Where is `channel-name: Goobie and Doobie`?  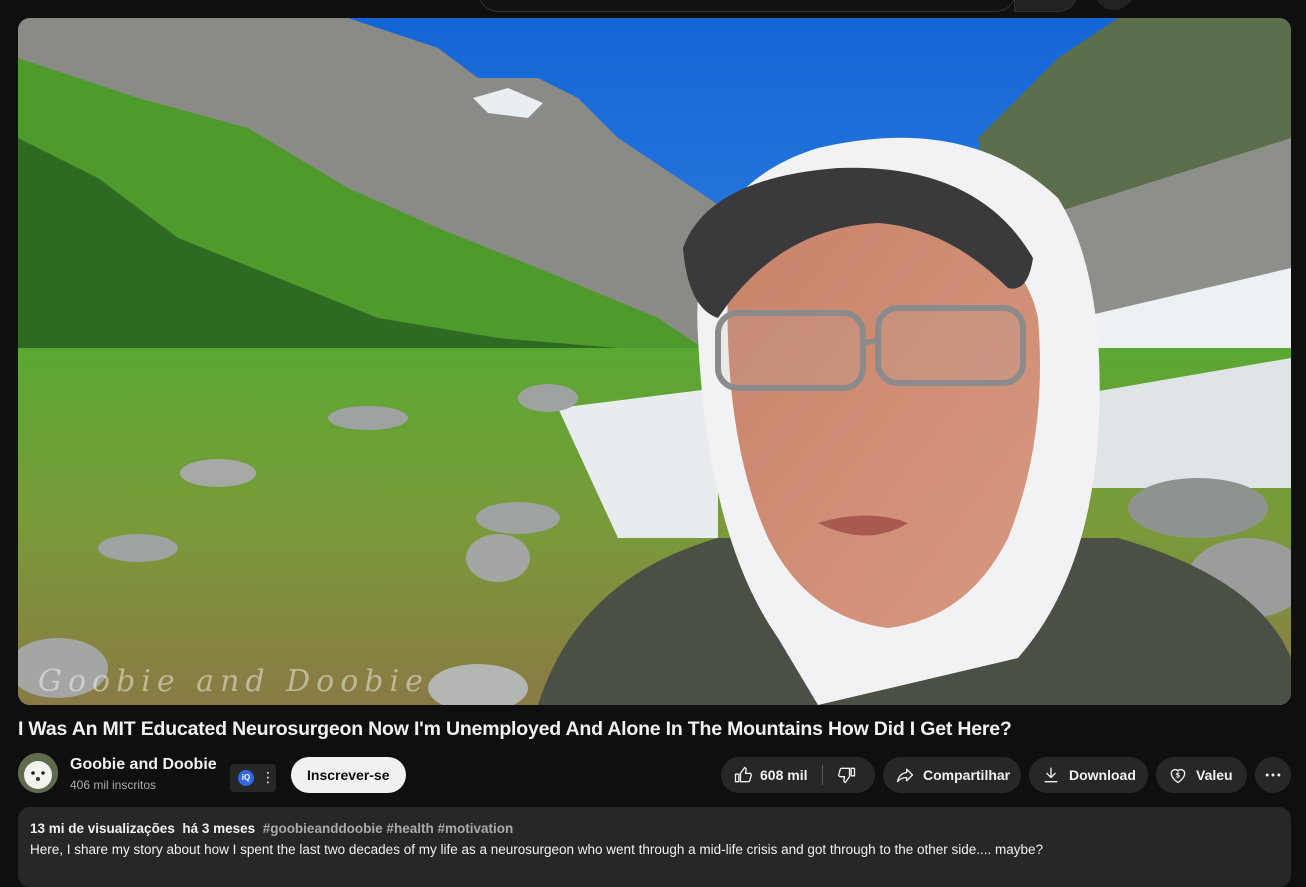
channel-name: Goobie and Doobie is located at coordinates (143, 765).